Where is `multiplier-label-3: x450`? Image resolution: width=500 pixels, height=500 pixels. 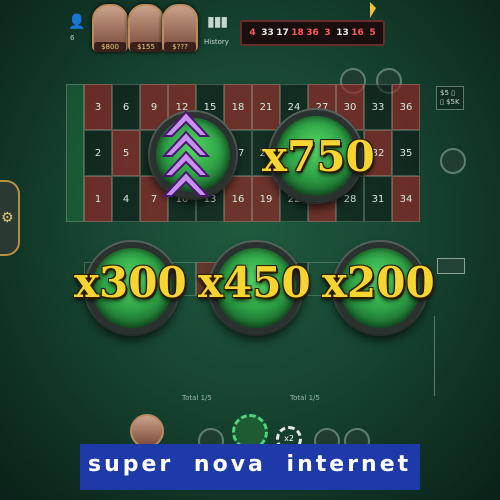
multiplier-label-3: x450 is located at coordinates (254, 282).